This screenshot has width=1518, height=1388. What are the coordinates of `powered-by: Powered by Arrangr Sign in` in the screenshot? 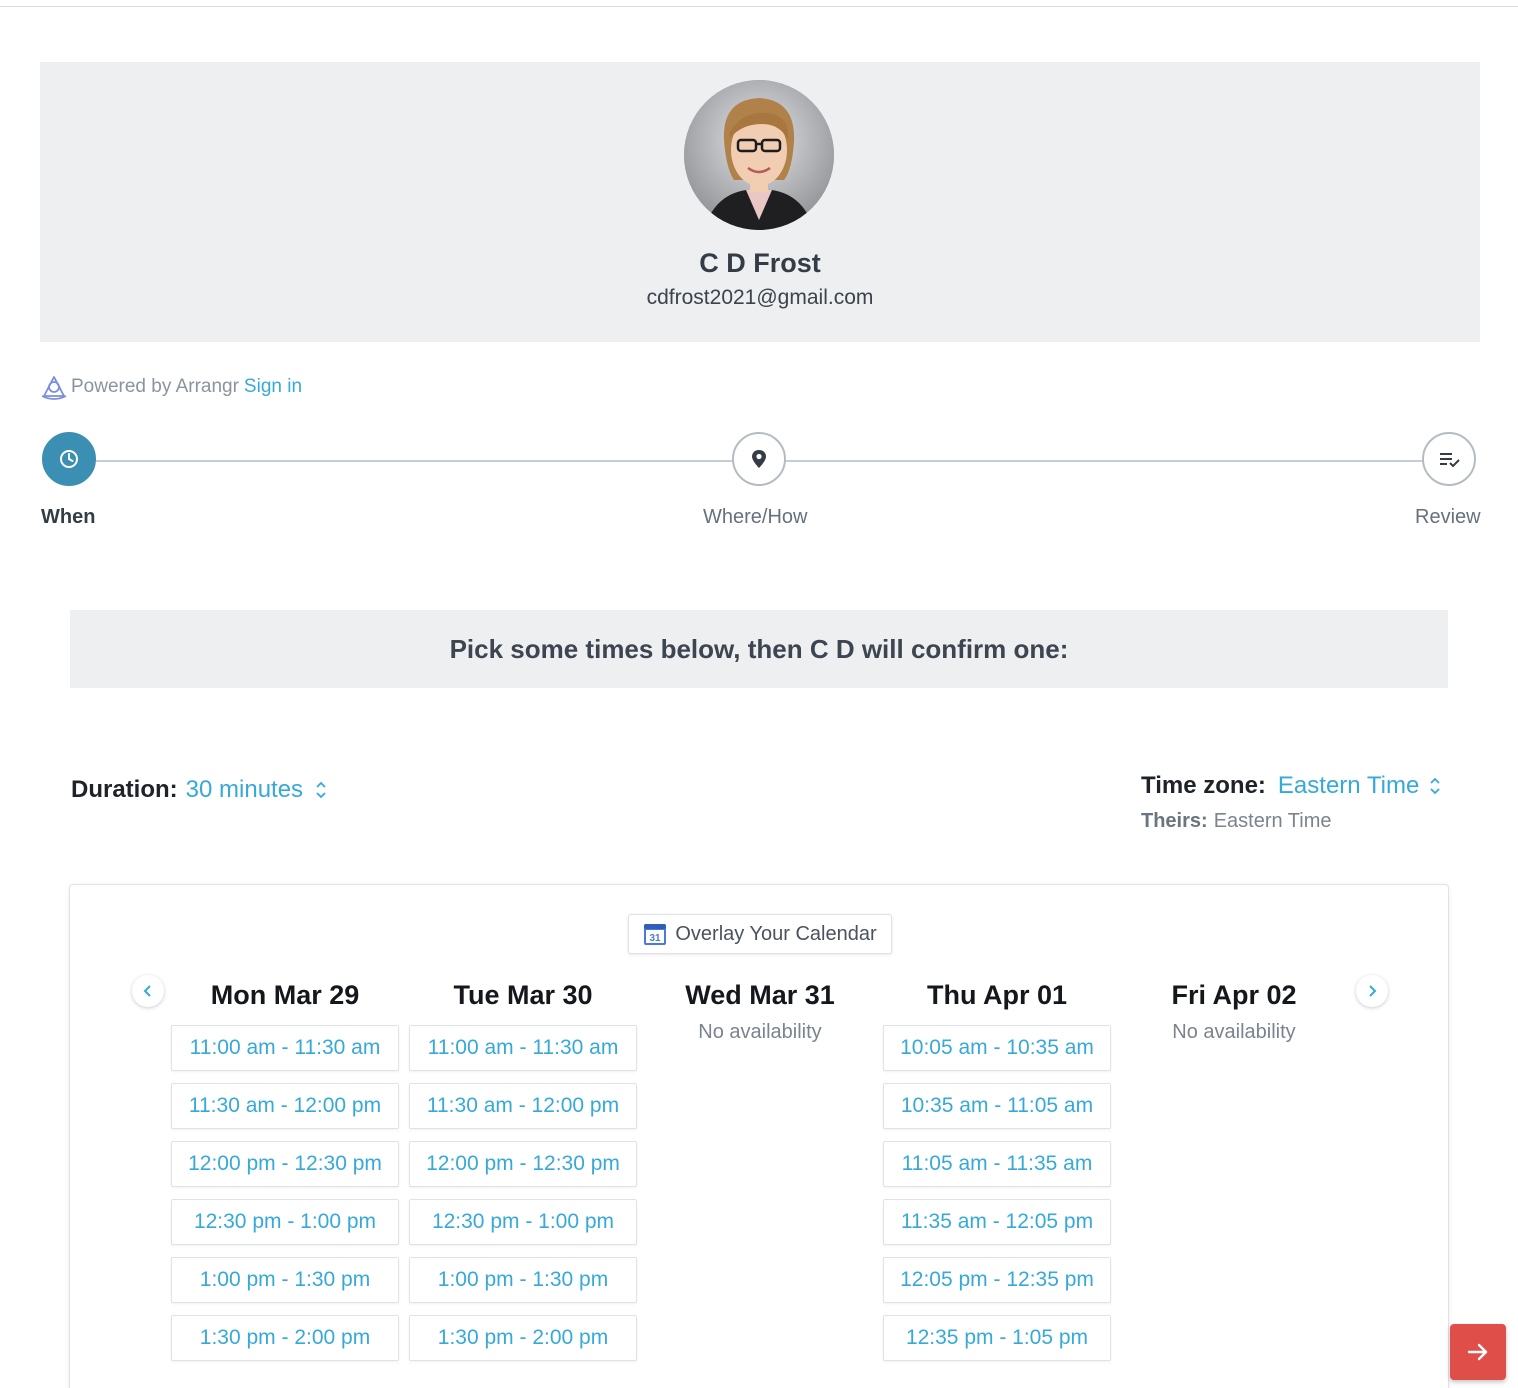 It's located at (171, 387).